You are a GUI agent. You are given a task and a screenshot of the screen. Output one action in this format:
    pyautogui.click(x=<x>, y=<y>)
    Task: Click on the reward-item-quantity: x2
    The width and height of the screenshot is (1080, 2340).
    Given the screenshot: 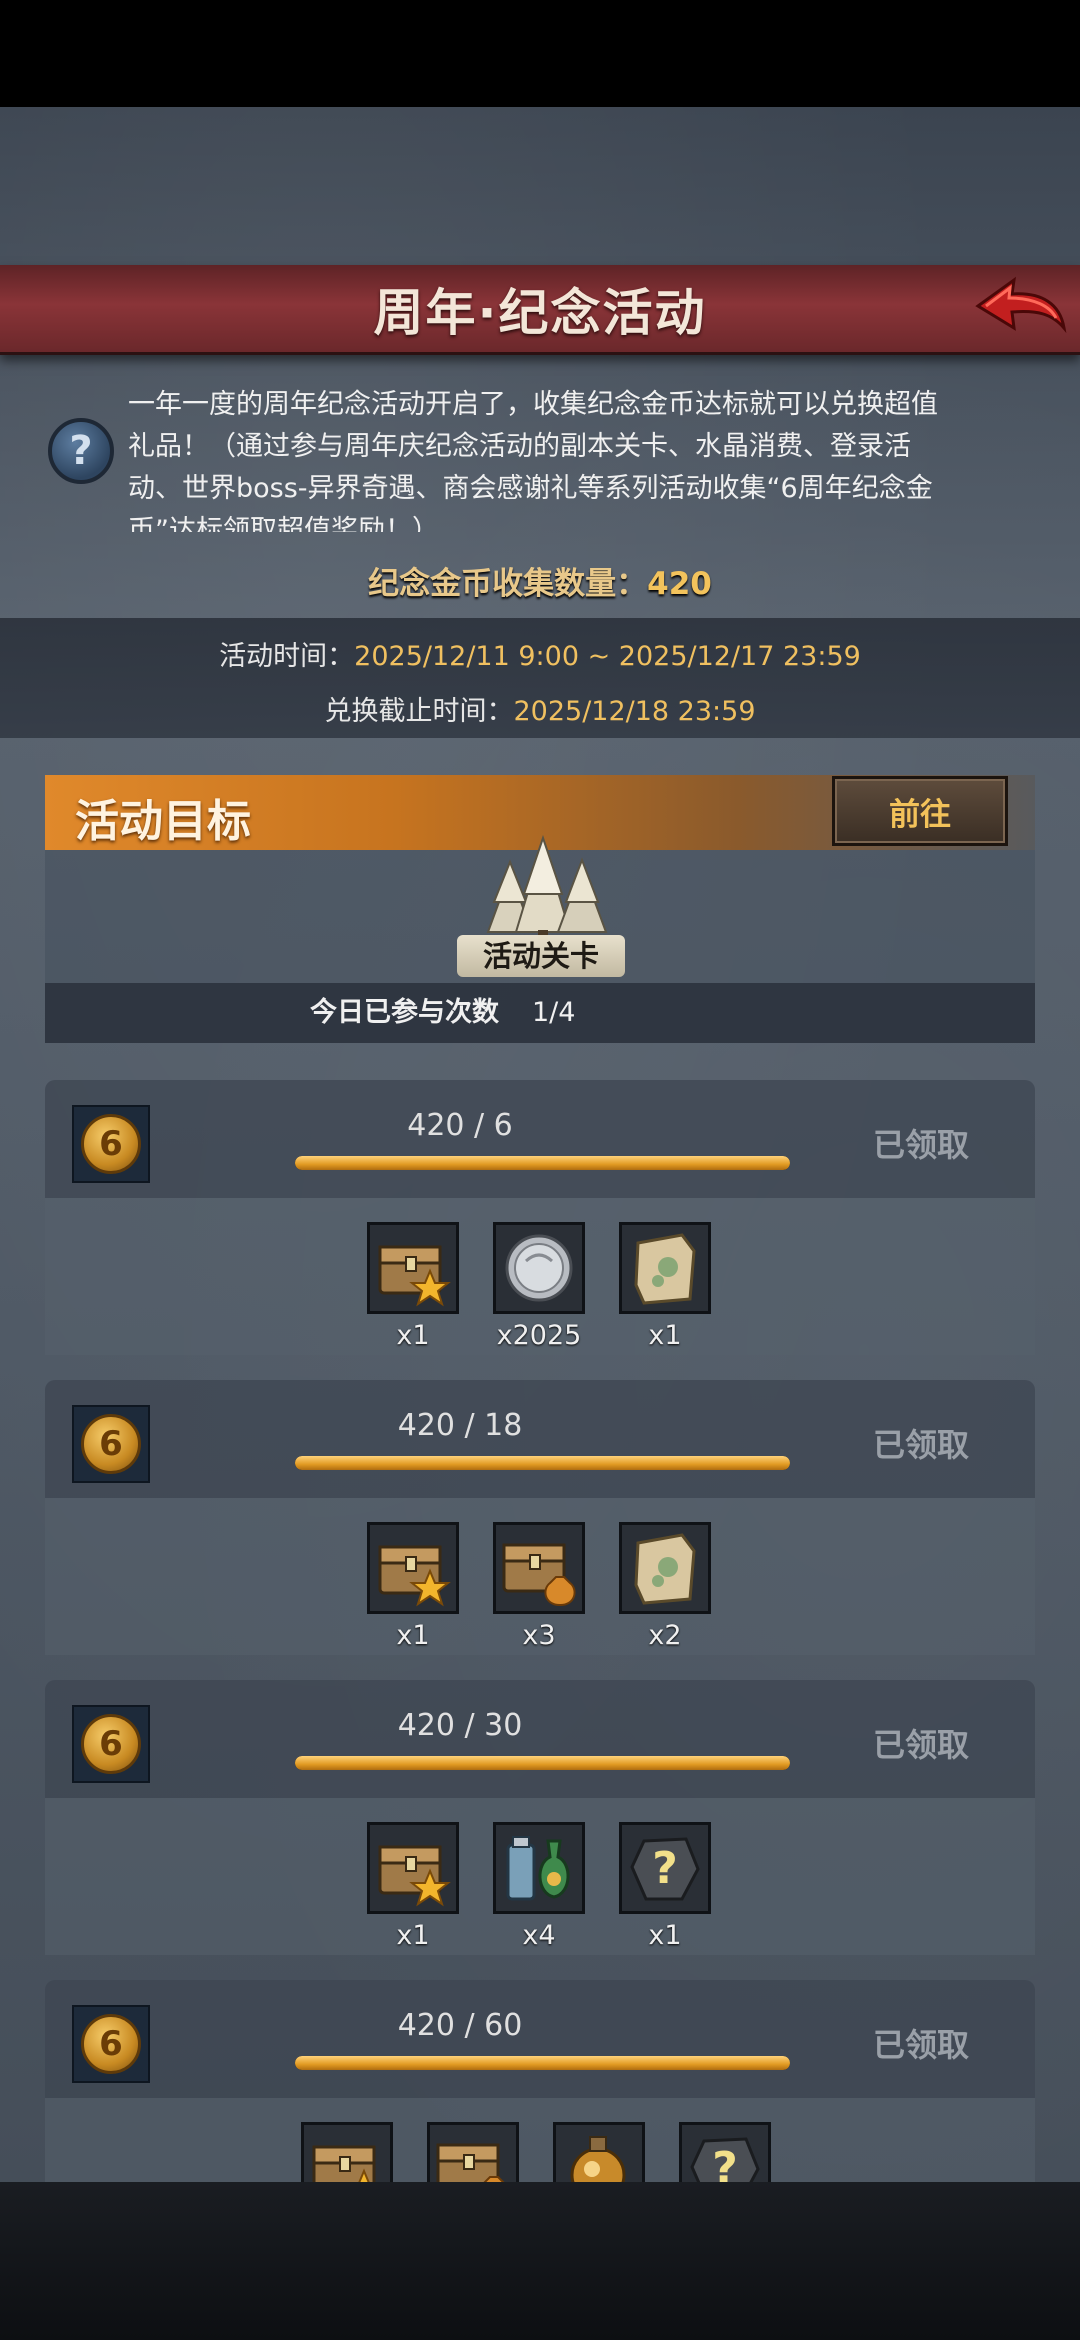 What is the action you would take?
    pyautogui.click(x=665, y=1635)
    